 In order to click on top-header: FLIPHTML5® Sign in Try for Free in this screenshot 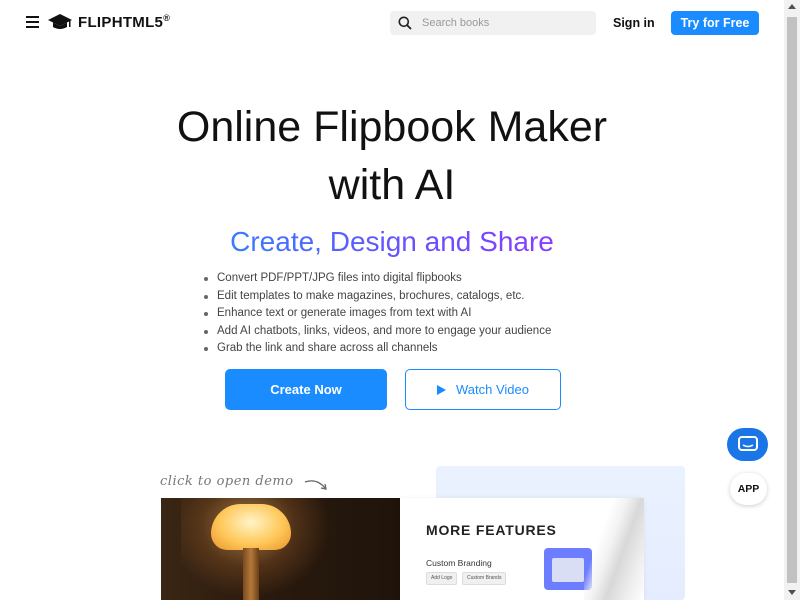, I will do `click(392, 23)`.